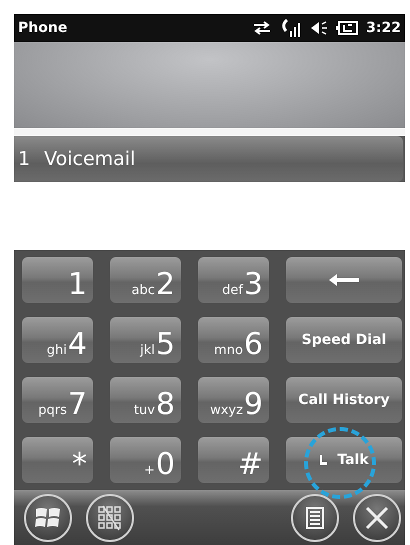 This screenshot has width=410, height=545. I want to click on menu-icon, so click(315, 517).